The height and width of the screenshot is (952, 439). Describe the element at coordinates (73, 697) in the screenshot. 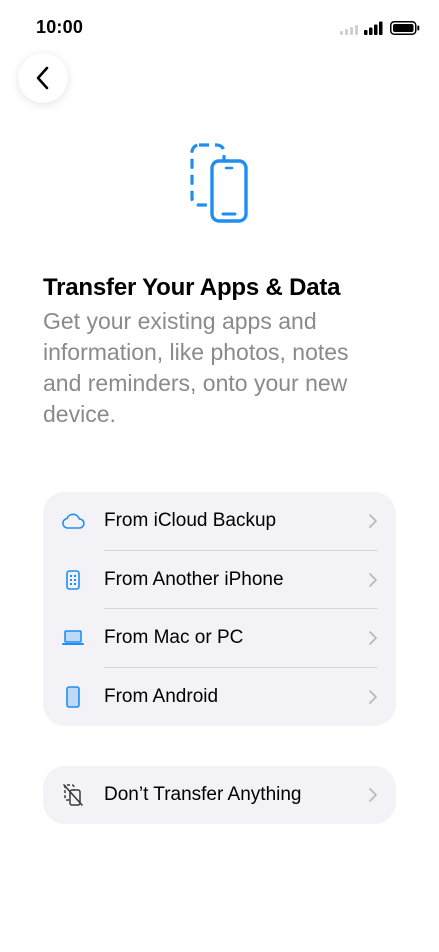

I see `android-phone-icon` at that location.